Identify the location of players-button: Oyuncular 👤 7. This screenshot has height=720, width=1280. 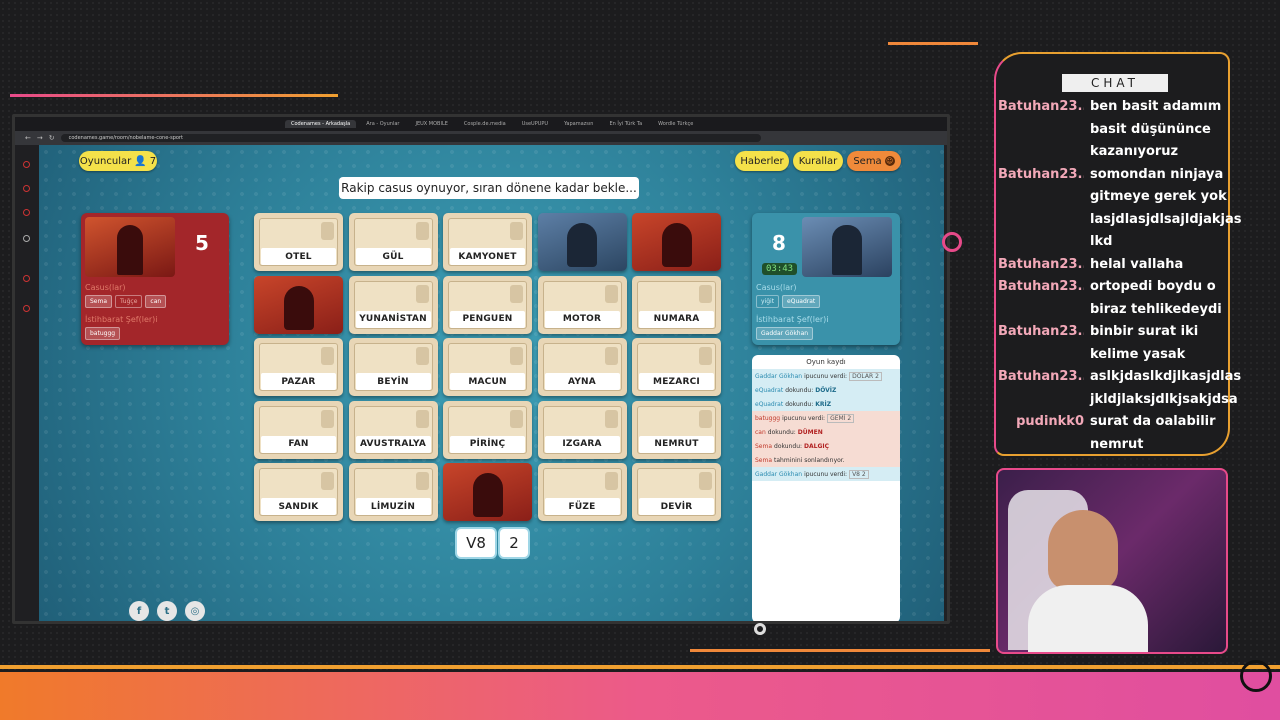
(118, 161).